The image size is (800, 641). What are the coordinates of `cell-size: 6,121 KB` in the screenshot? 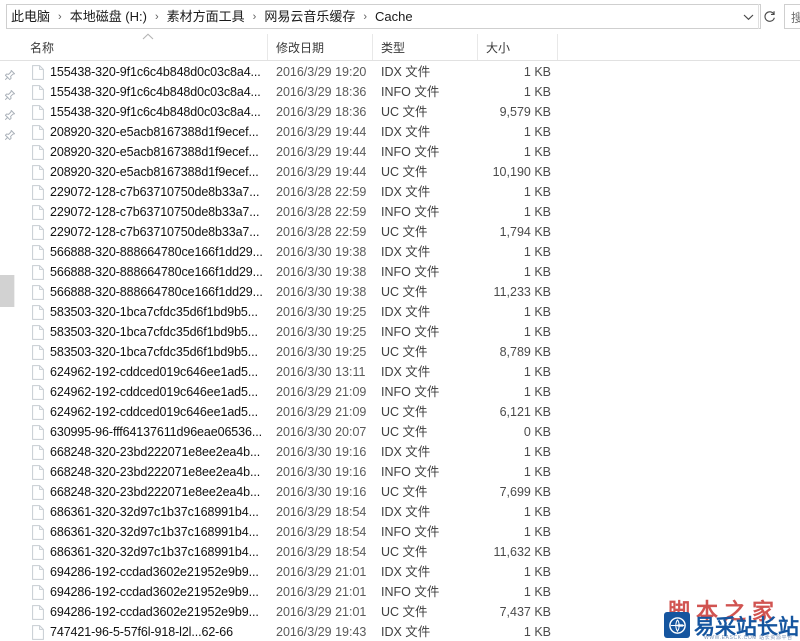 It's located at (525, 412).